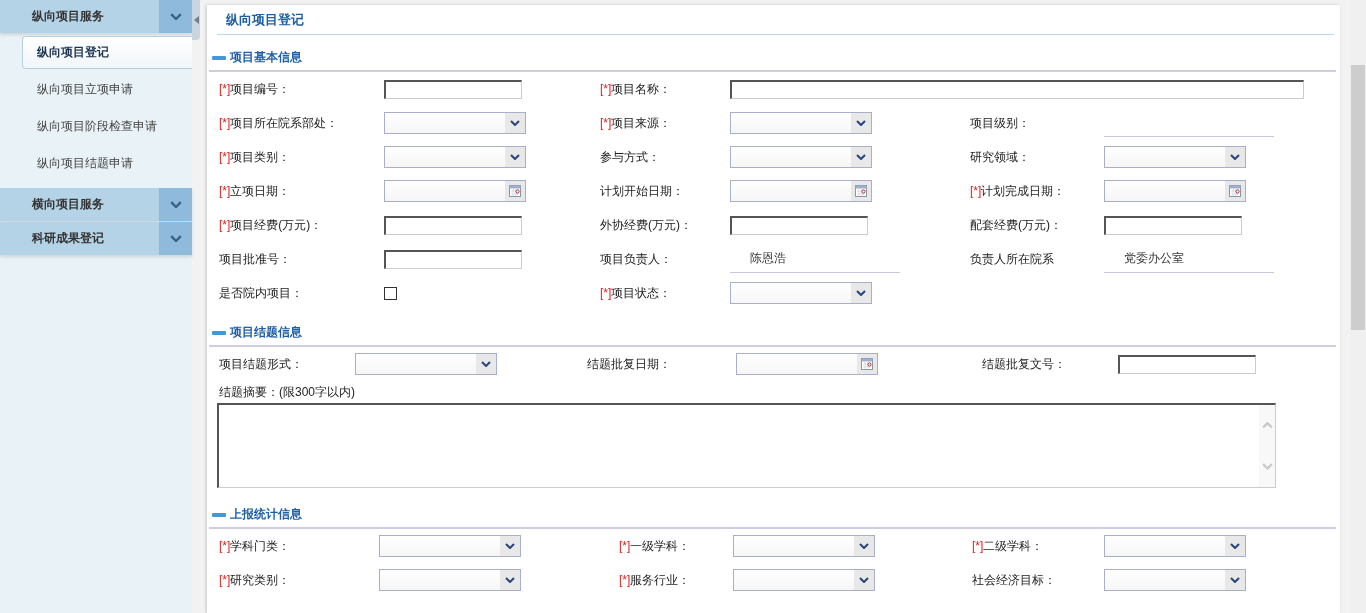 The height and width of the screenshot is (613, 1366). I want to click on field-label: 立项日期：, so click(260, 191).